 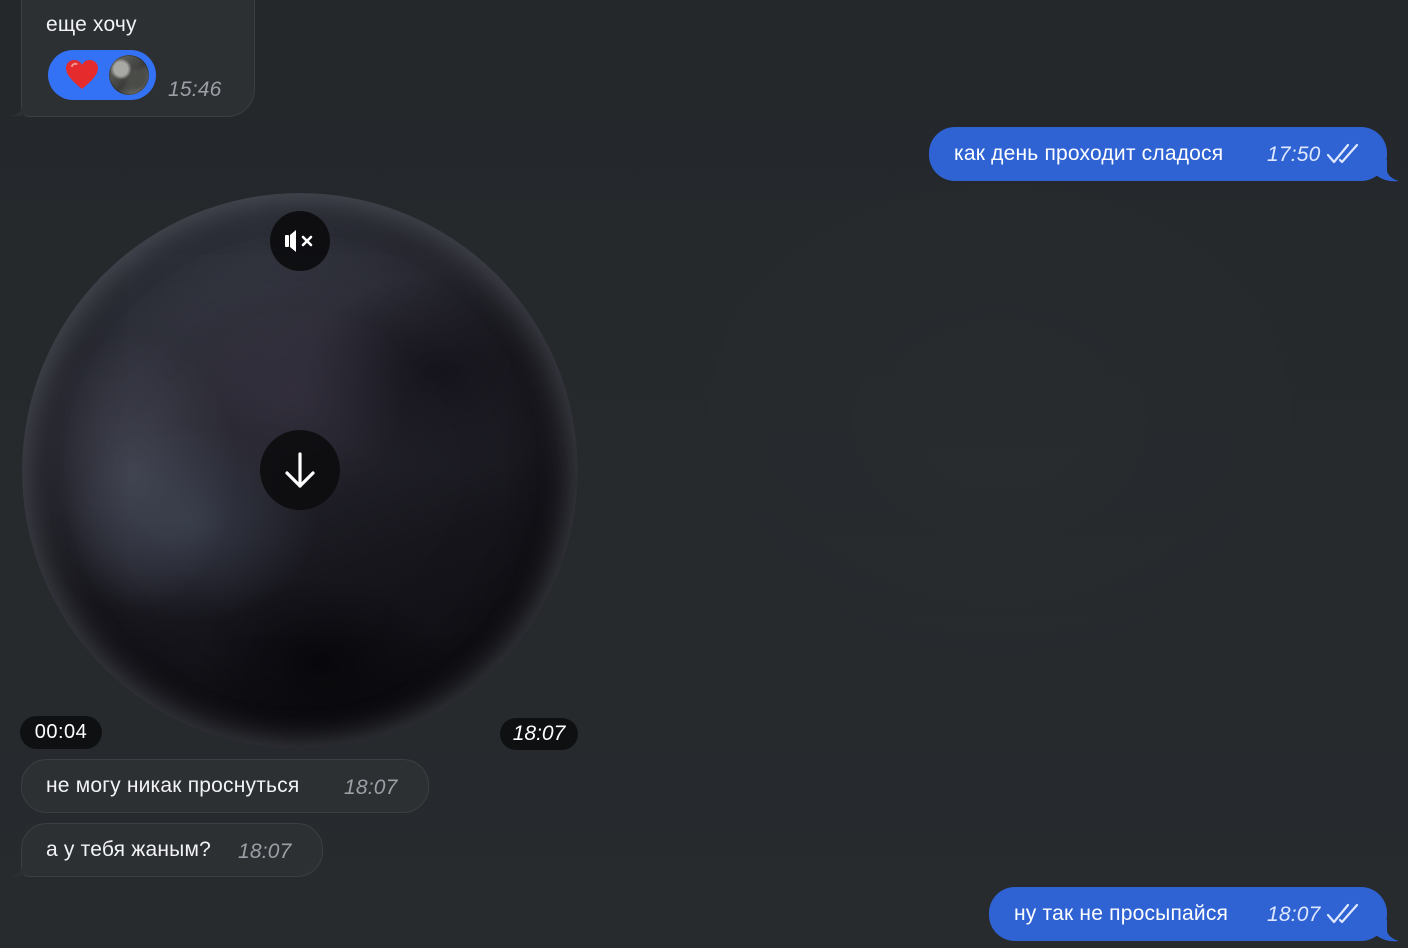 What do you see at coordinates (173, 785) in the screenshot?
I see `message-text: не могу никак проснуться` at bounding box center [173, 785].